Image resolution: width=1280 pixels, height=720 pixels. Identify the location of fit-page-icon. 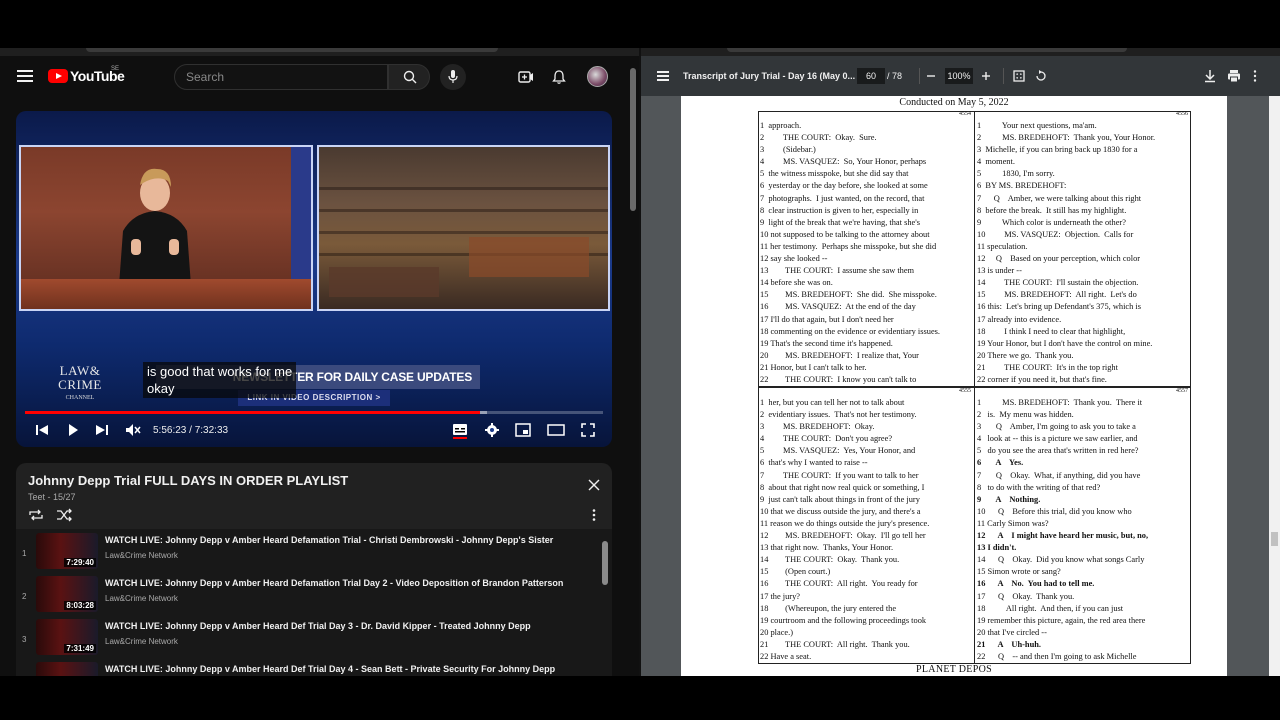
(1019, 76).